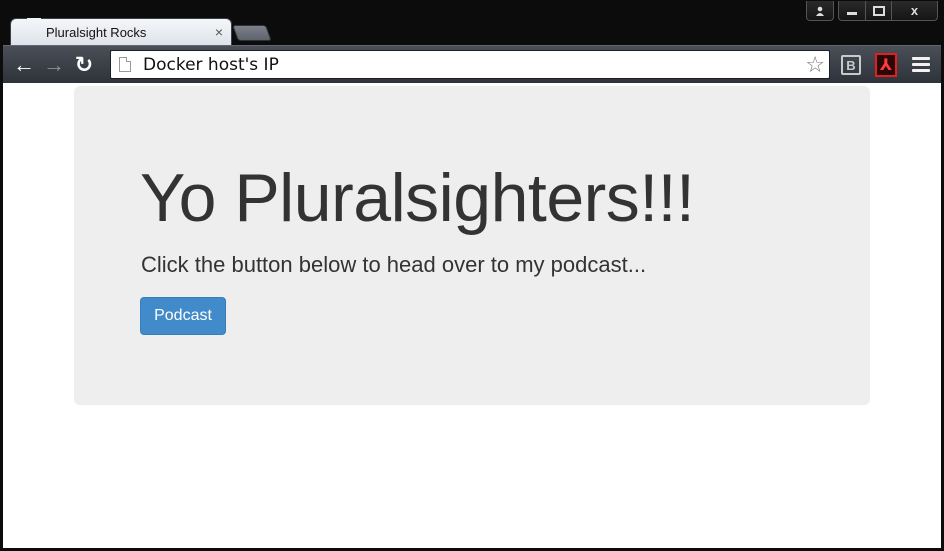 This screenshot has width=944, height=551. I want to click on browser-toolbar: ← → ↻ Docker host's IP ☆ B ⅄, so click(472, 64).